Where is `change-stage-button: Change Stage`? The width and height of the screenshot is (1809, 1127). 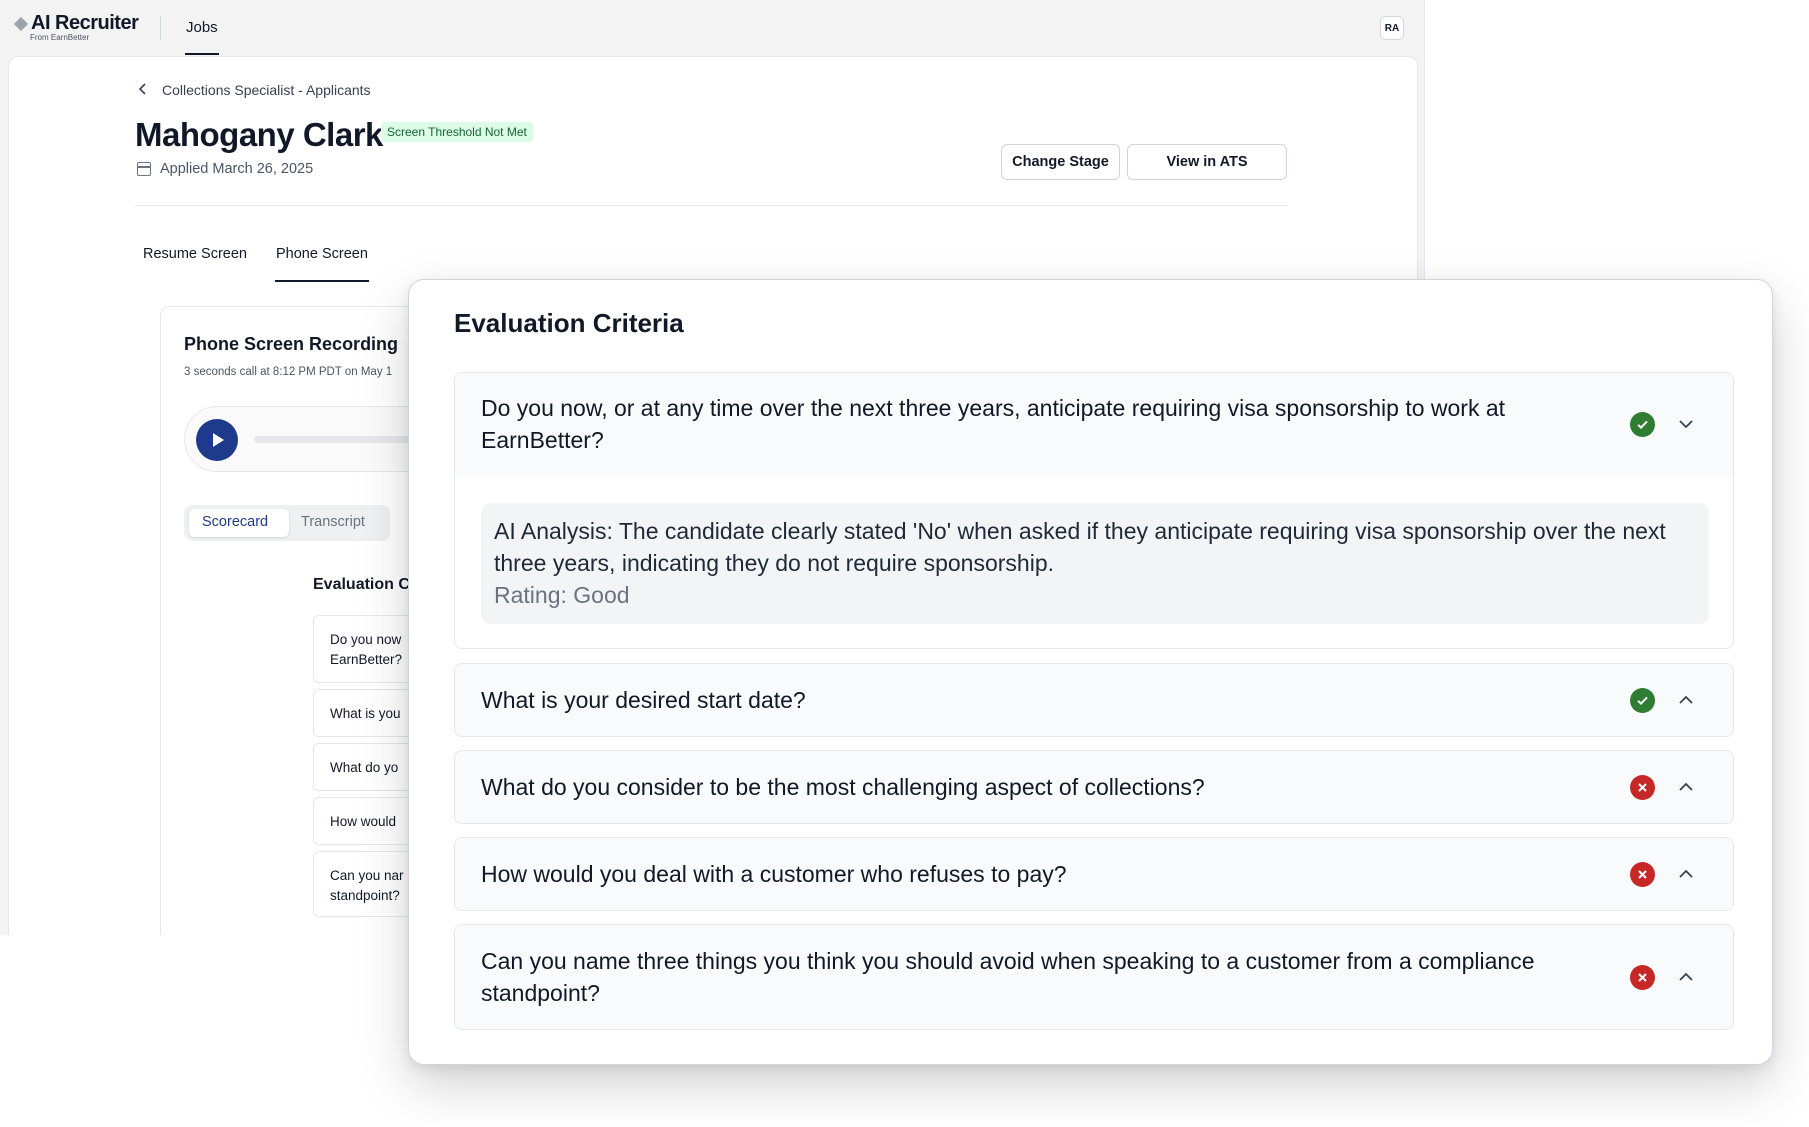 change-stage-button: Change Stage is located at coordinates (1060, 162).